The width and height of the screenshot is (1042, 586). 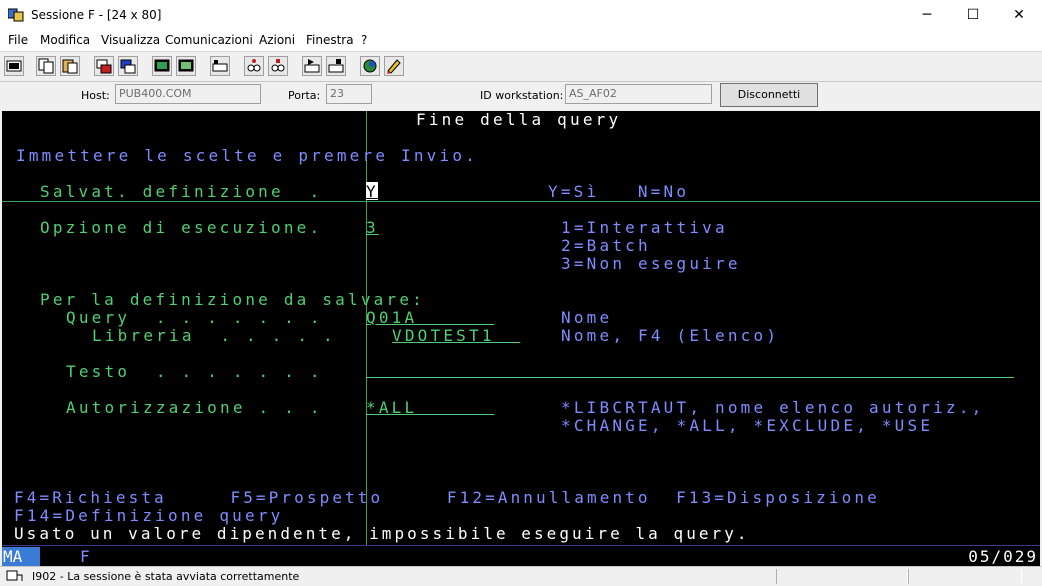 I want to click on save-definition-field: Y, so click(x=372, y=192).